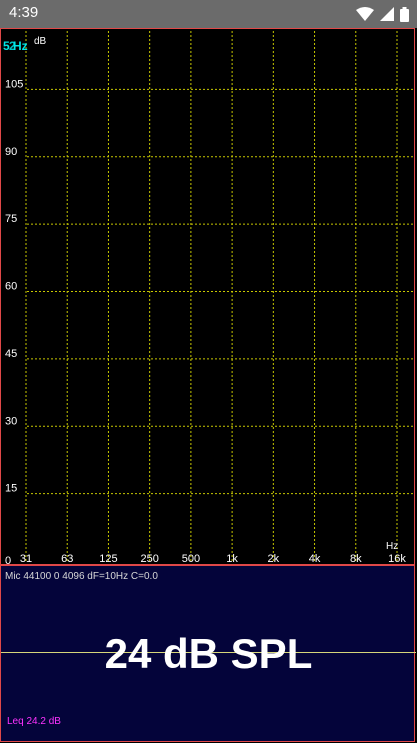  I want to click on x-tick-label: 4k, so click(315, 559).